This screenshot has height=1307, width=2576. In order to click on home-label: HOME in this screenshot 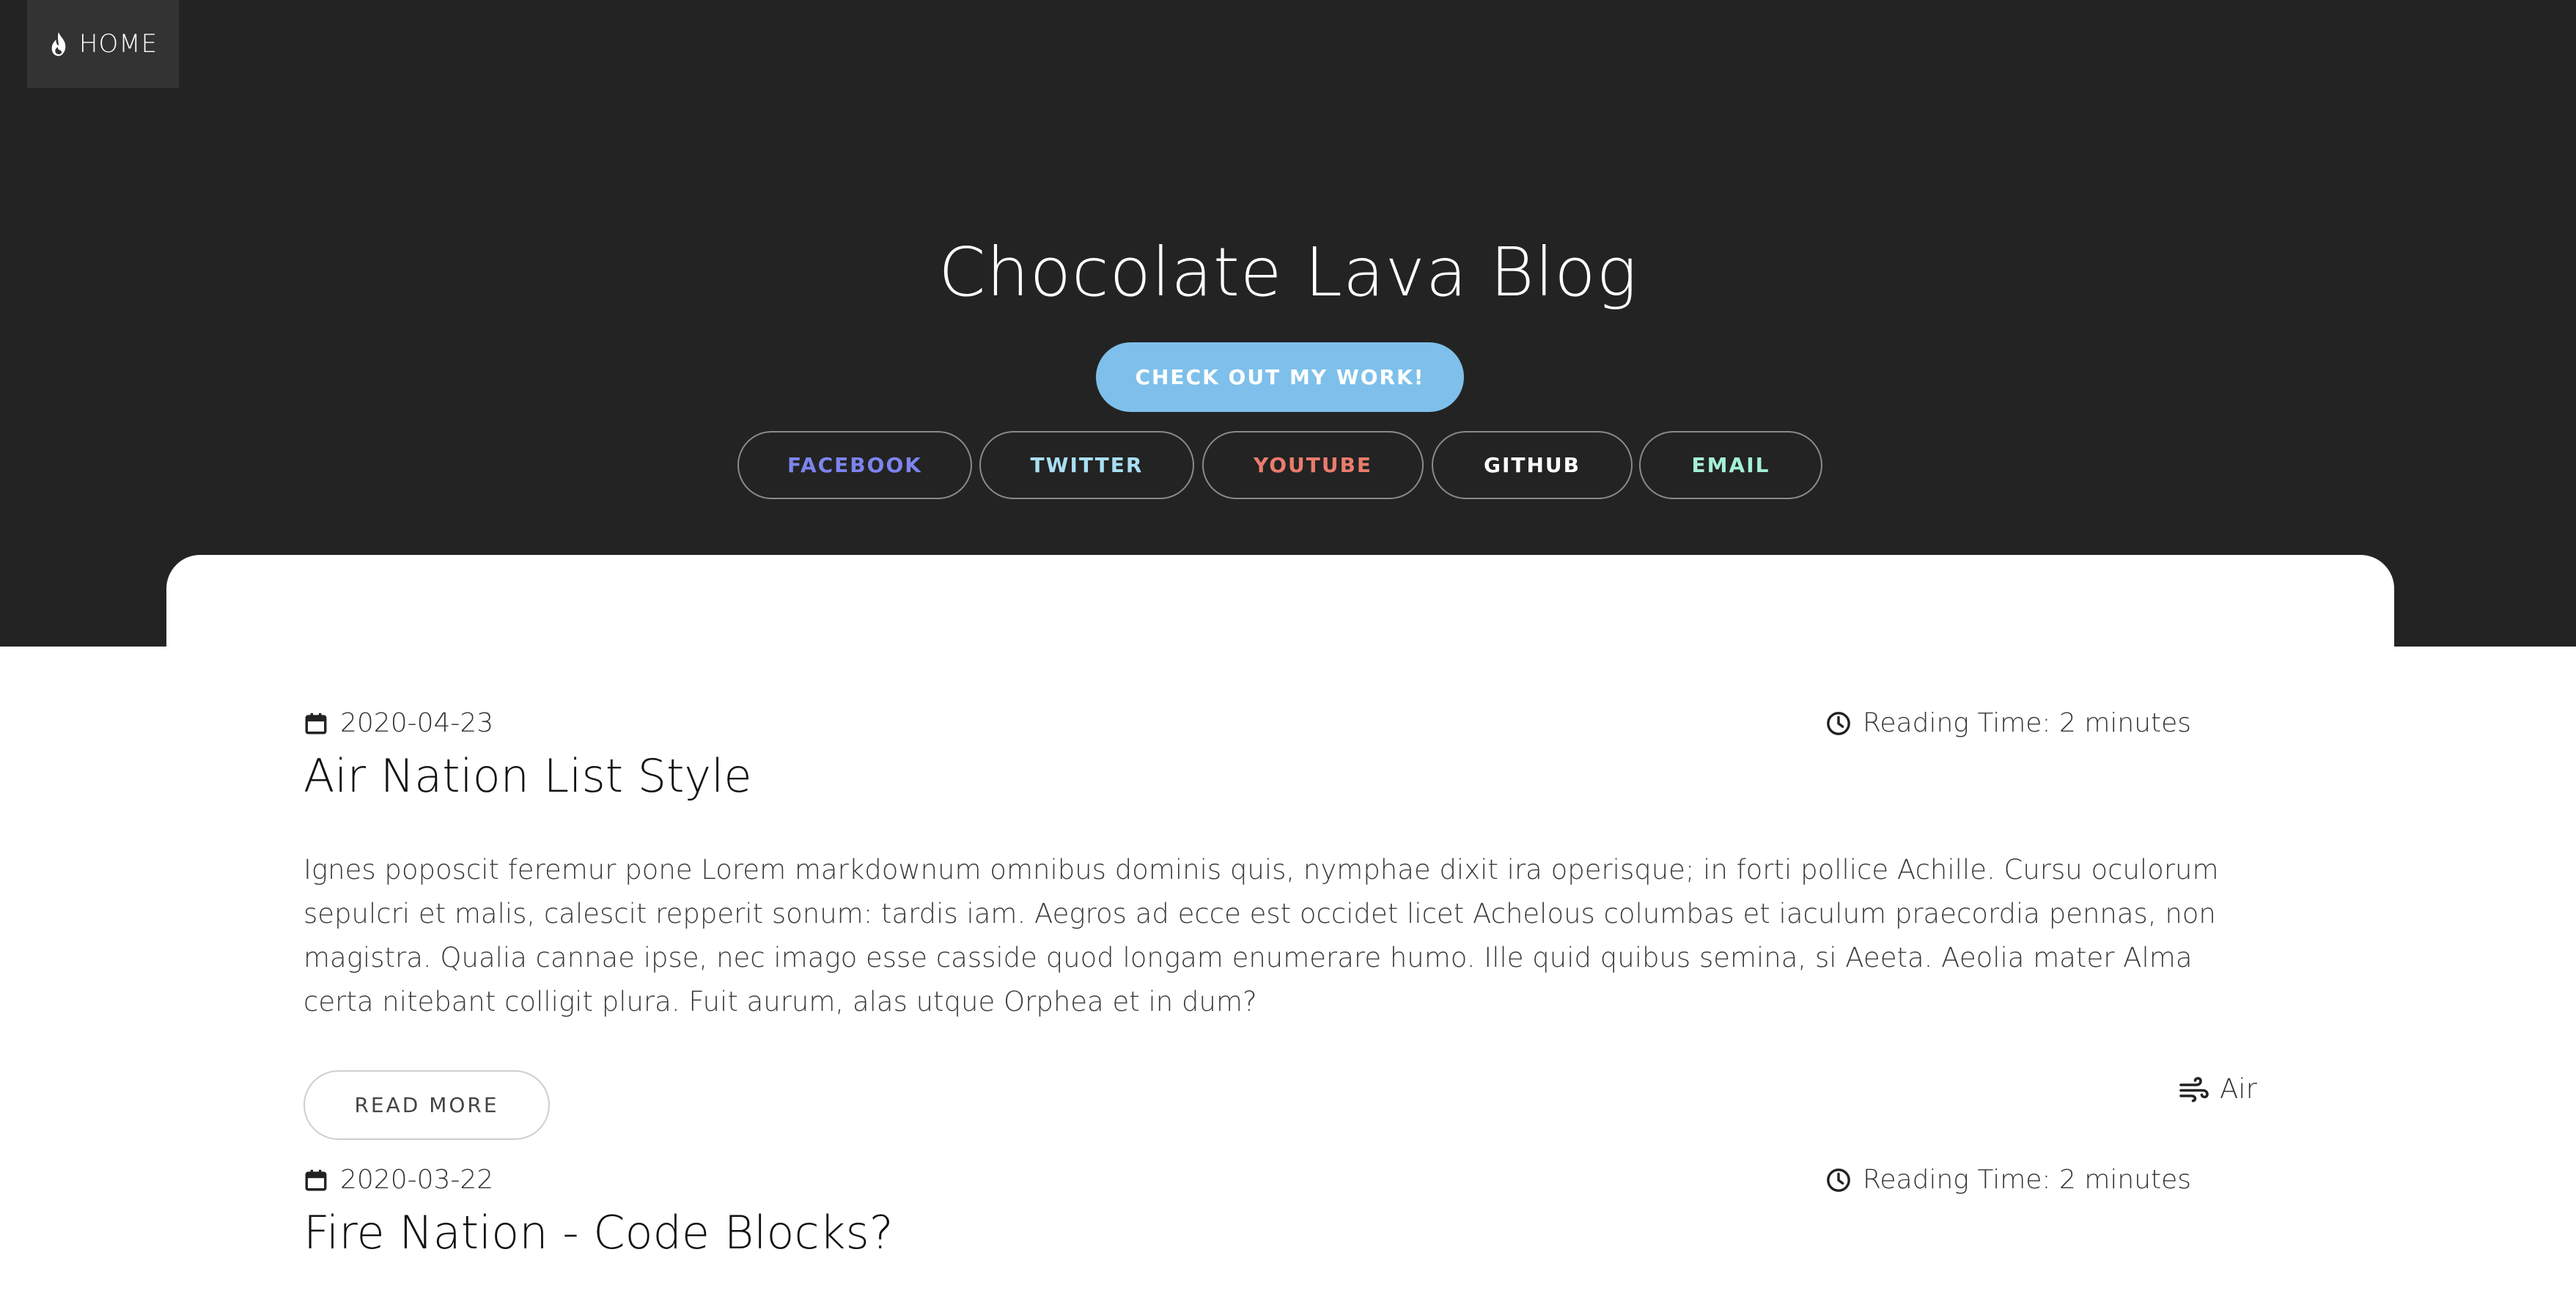, I will do `click(118, 44)`.